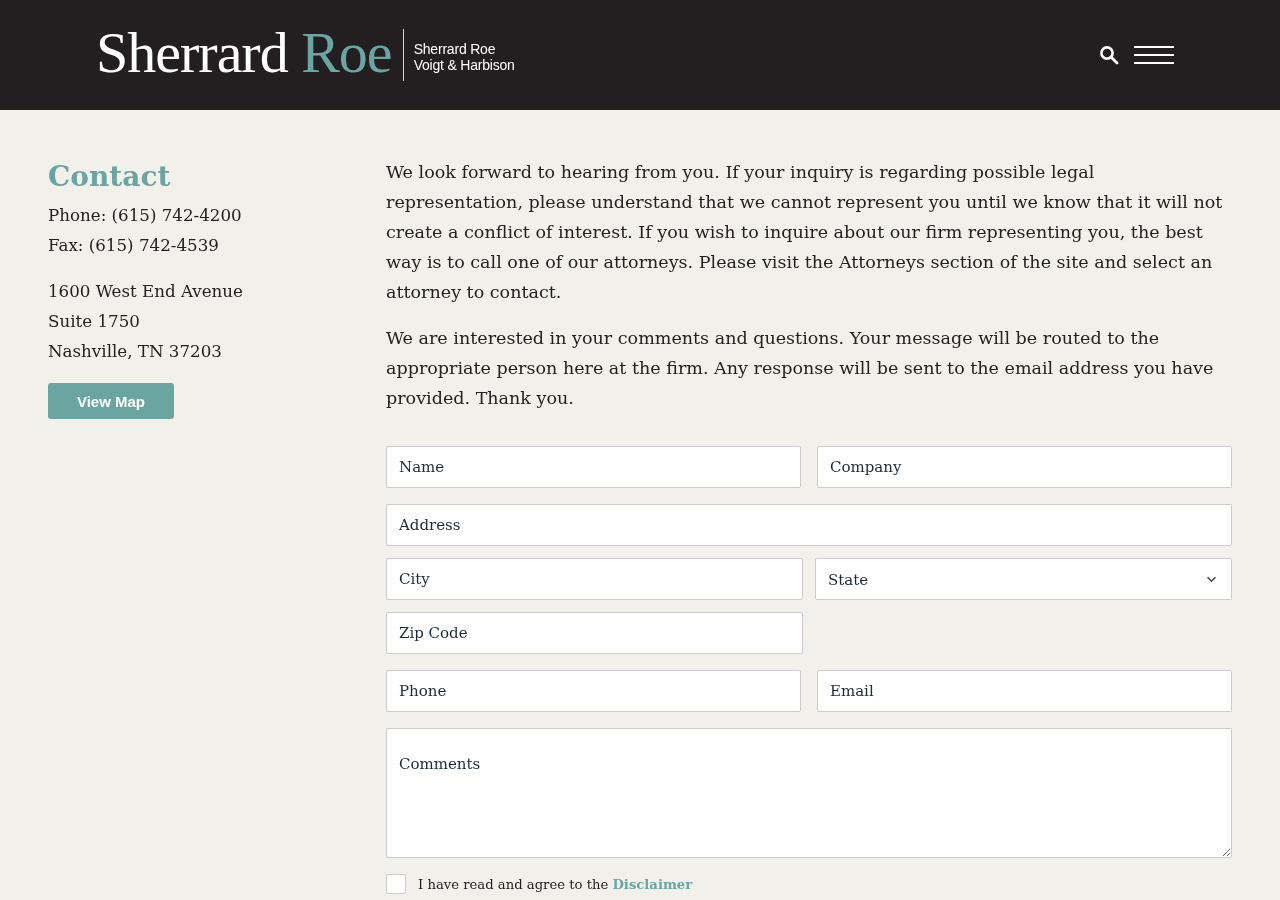  Describe the element at coordinates (1024, 691) in the screenshot. I see `text-field: Email` at that location.